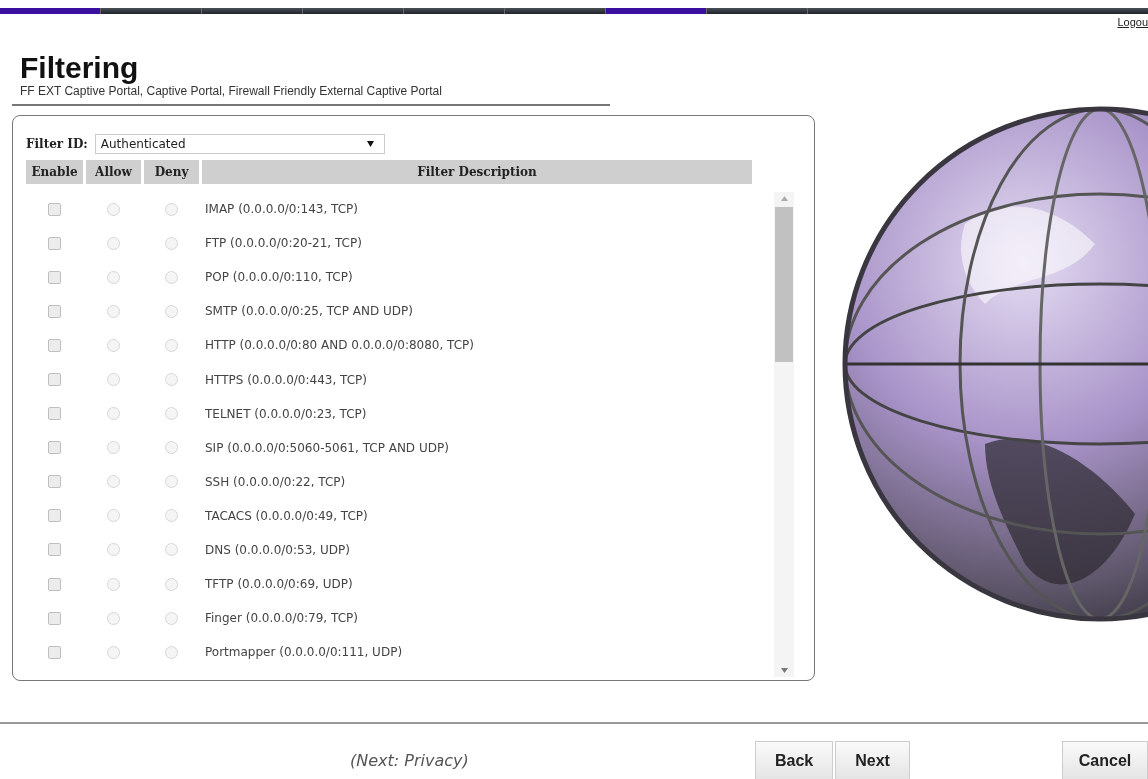  What do you see at coordinates (304, 652) in the screenshot?
I see `filter-description: Portmapper (0.0.0.0/0:111, UDP)` at bounding box center [304, 652].